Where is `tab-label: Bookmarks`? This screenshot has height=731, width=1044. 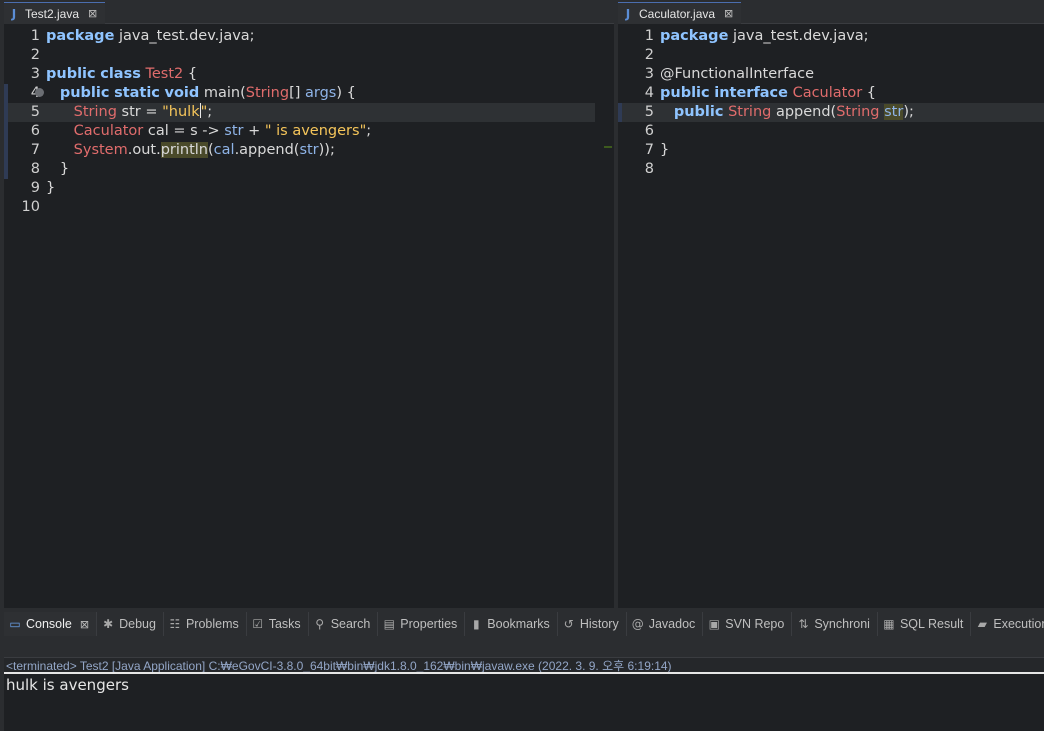
tab-label: Bookmarks is located at coordinates (518, 624).